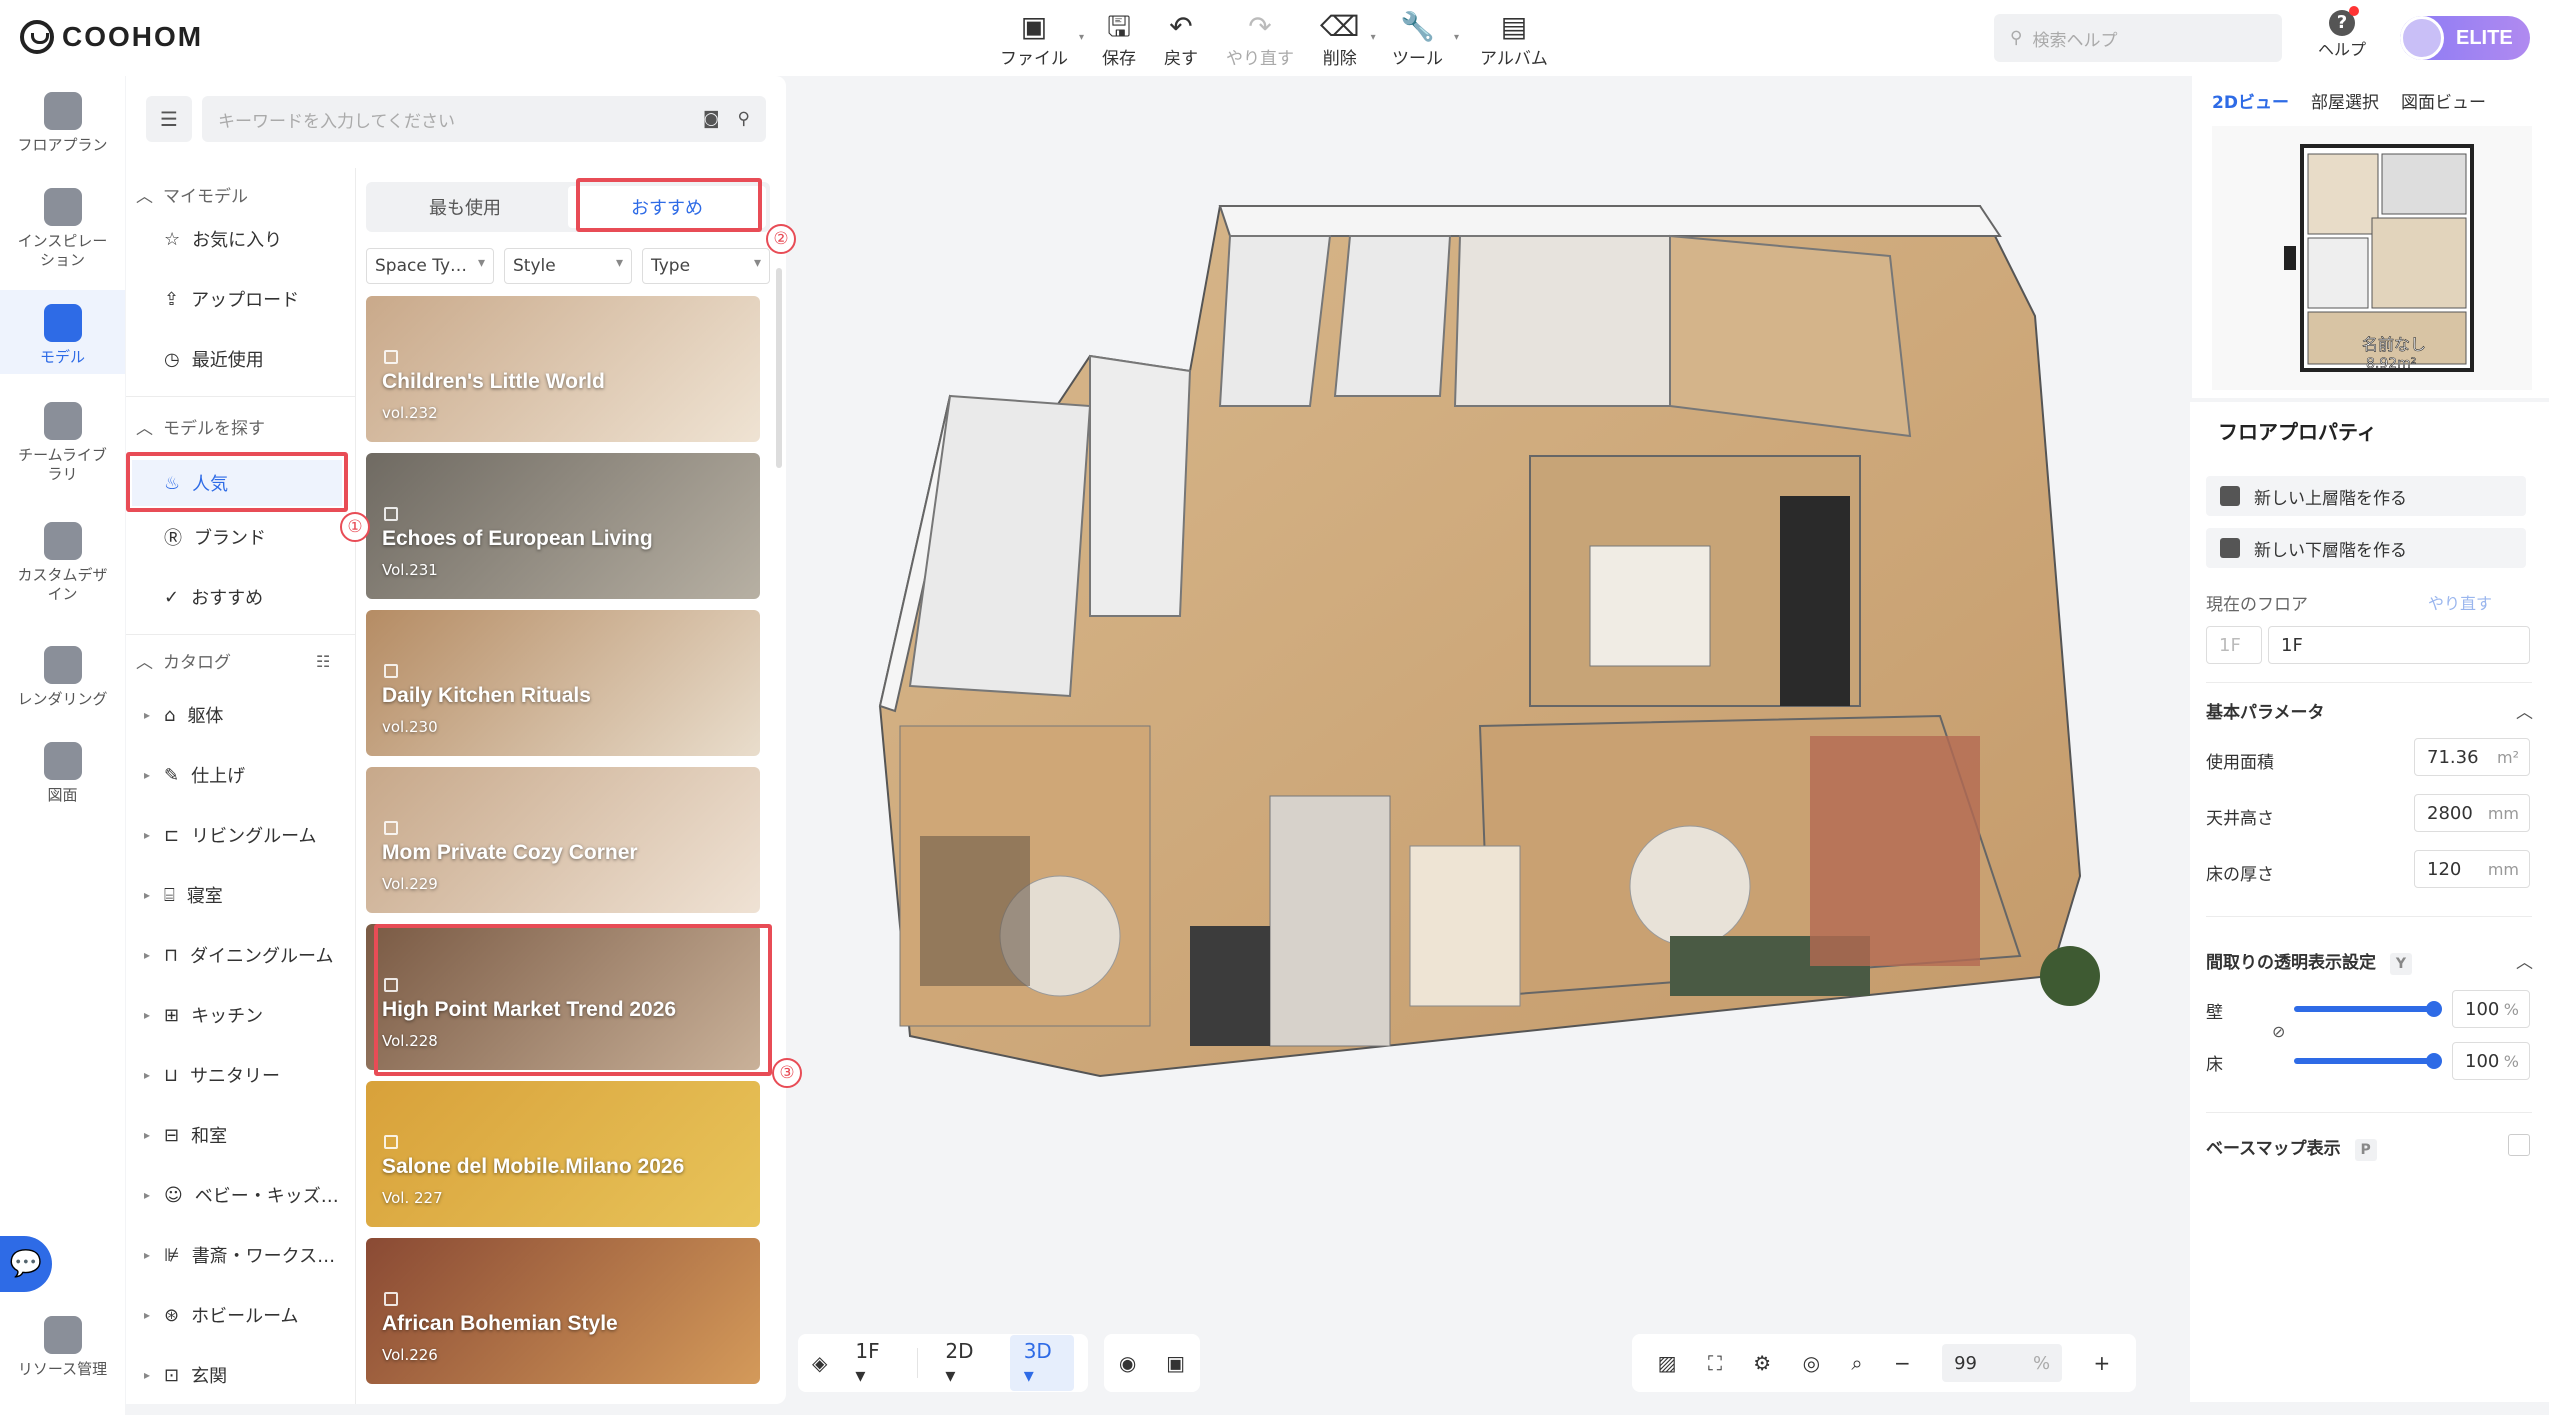  Describe the element at coordinates (2345, 100) in the screenshot. I see `tab-room-select: 部屋選択` at that location.